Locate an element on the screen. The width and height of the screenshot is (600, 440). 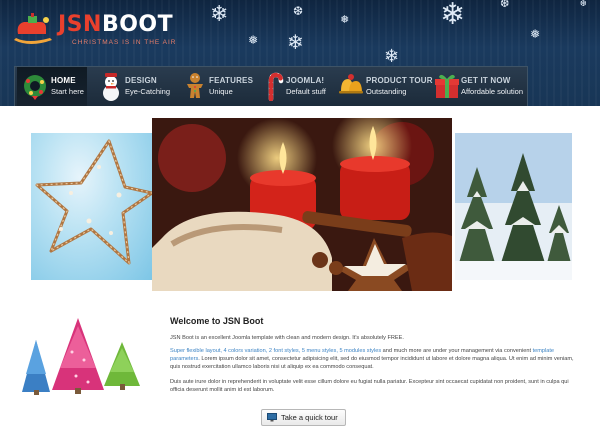
wreath-icon is located at coordinates (35, 87).